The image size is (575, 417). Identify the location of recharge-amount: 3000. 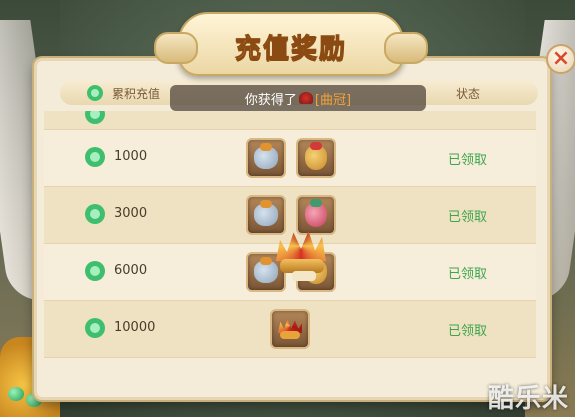
(131, 213).